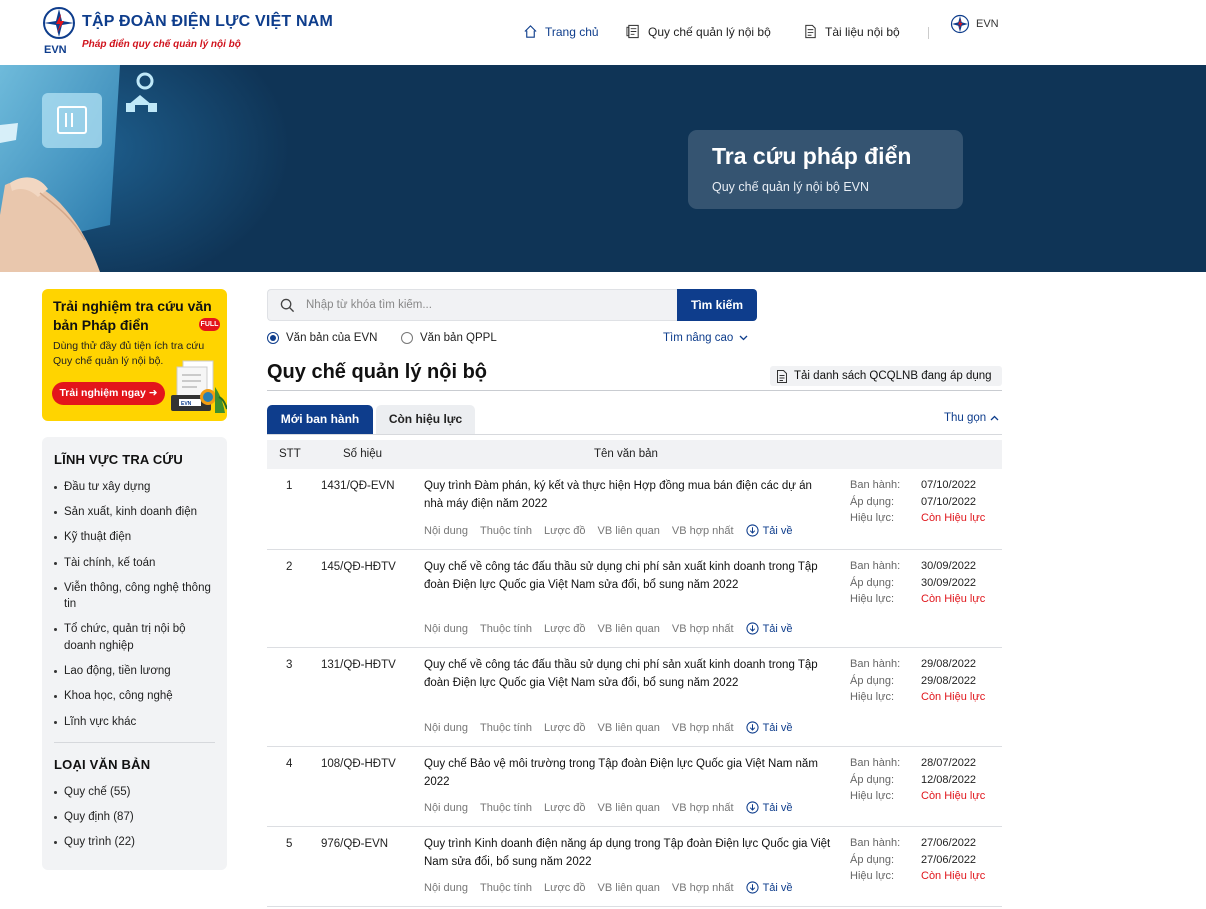 The height and width of the screenshot is (909, 1206). Describe the element at coordinates (953, 876) in the screenshot. I see `effect-status: Còn Hiệu lực` at that location.